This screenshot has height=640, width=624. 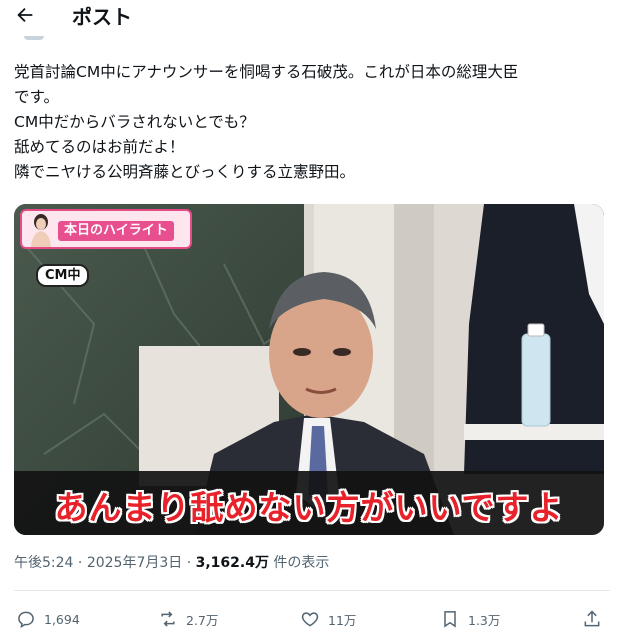 I want to click on reply-button: 1,694, so click(x=48, y=619).